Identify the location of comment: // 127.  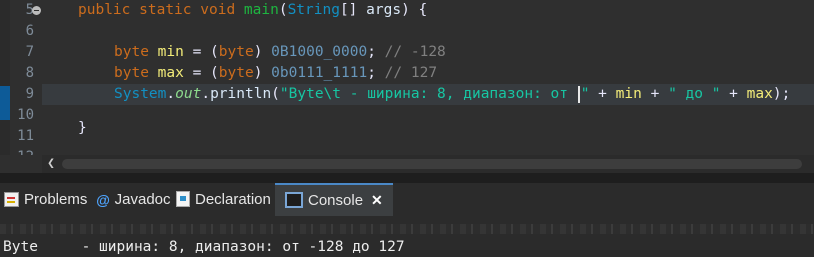
(411, 73).